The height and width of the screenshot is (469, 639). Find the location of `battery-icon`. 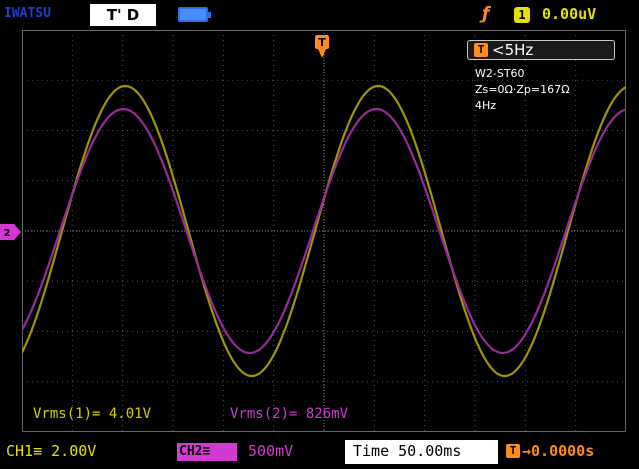

battery-icon is located at coordinates (194, 14).